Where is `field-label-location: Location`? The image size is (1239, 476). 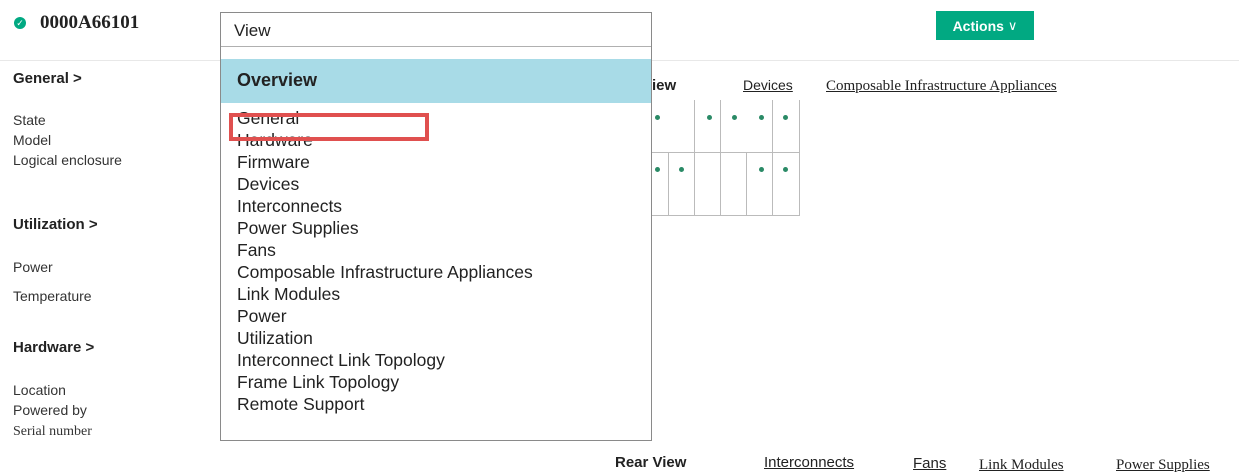
field-label-location: Location is located at coordinates (39, 390).